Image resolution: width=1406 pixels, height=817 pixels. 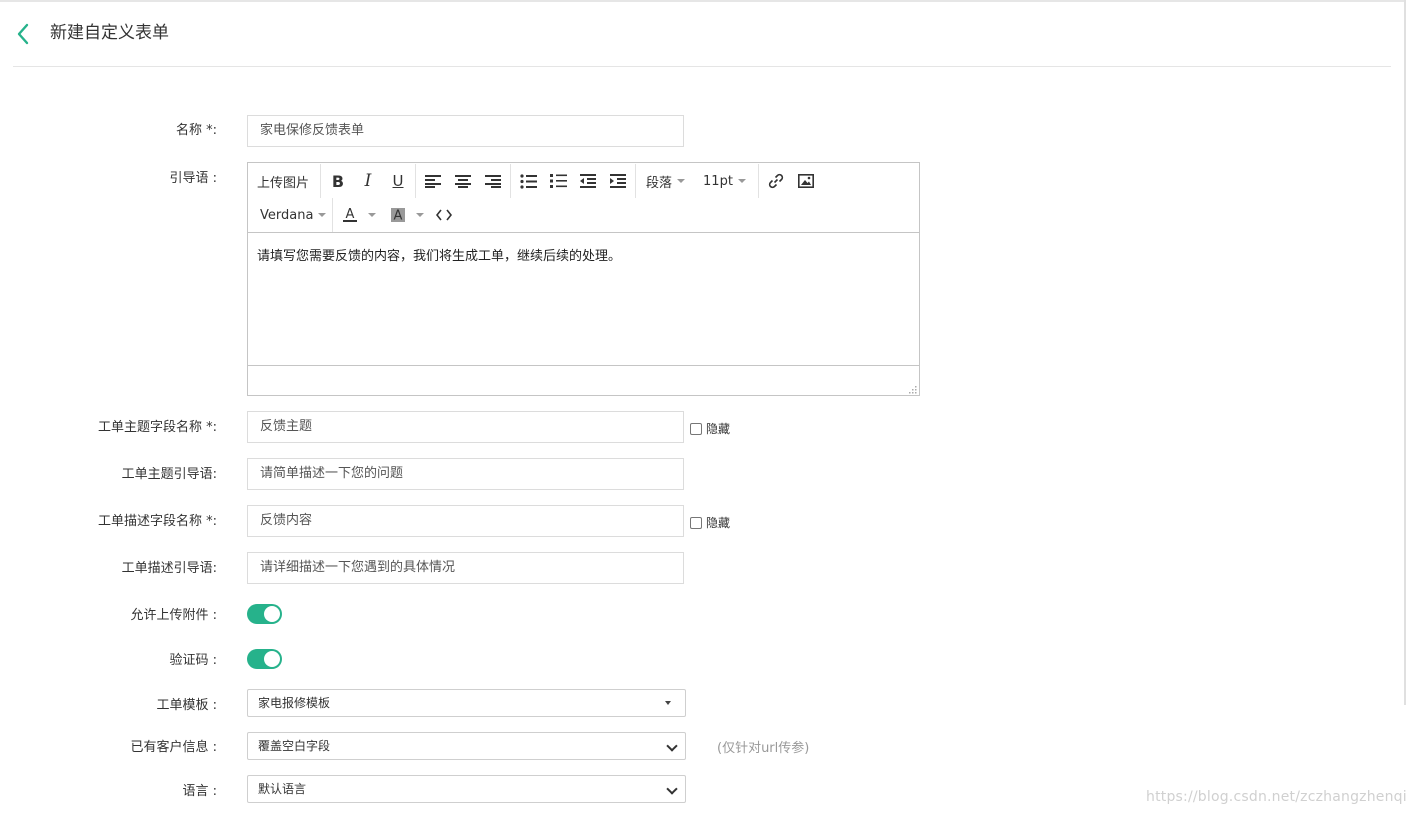 I want to click on outdent-icon, so click(x=588, y=181).